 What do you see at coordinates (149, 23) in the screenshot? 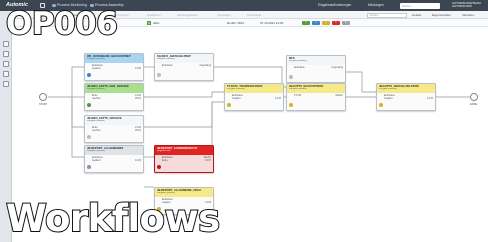
I see `status-dot-icon` at bounding box center [149, 23].